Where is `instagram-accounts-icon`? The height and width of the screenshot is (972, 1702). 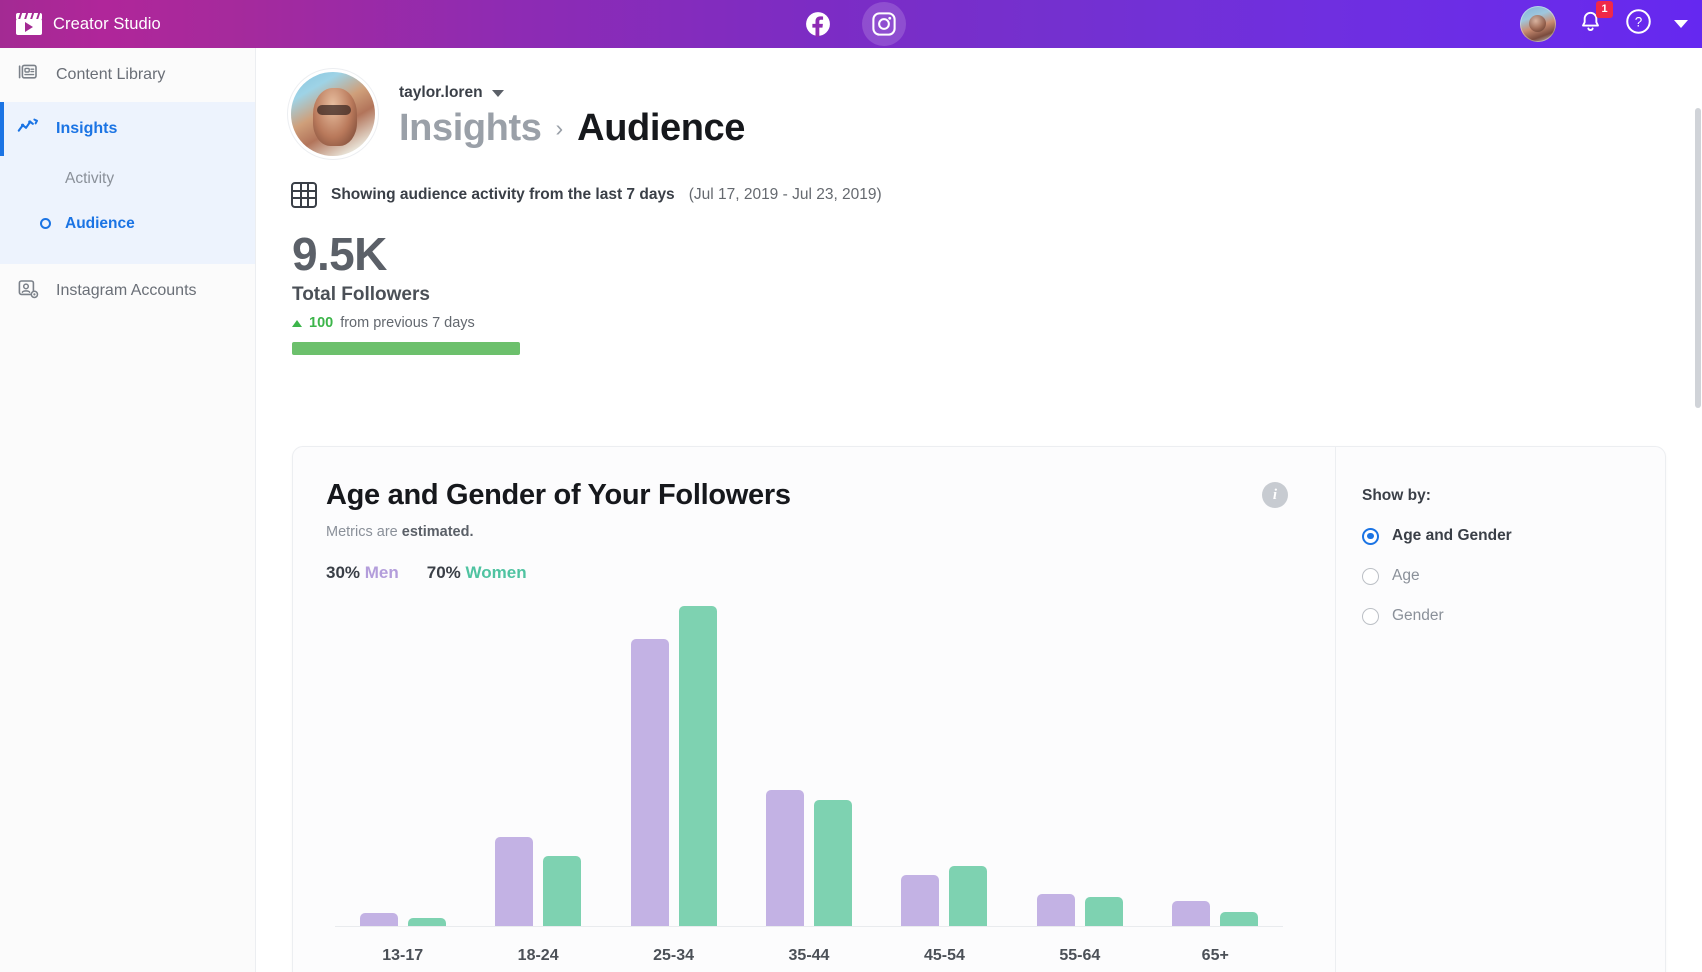 instagram-accounts-icon is located at coordinates (28, 291).